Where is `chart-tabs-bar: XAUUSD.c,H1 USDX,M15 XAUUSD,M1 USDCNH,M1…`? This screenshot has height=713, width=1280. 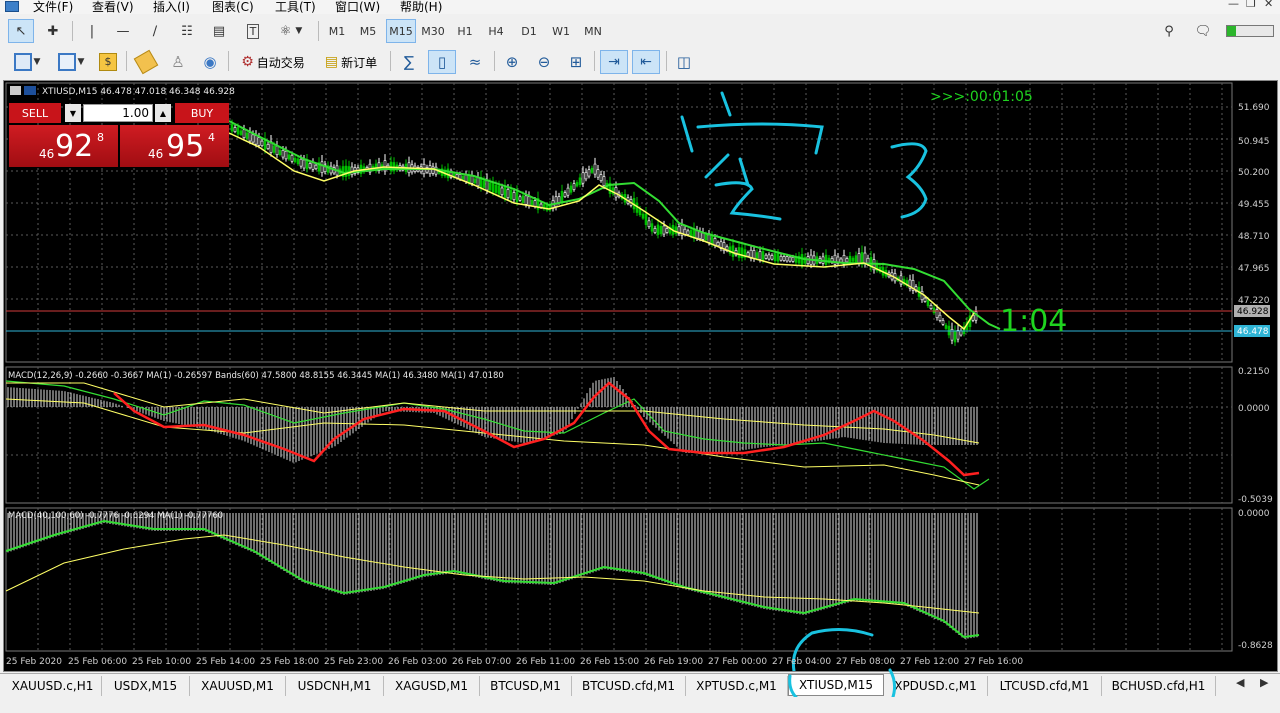
chart-tabs-bar: XAUUSD.c,H1 USDX,M15 XAUUSD,M1 USDCNH,M1… is located at coordinates (640, 685).